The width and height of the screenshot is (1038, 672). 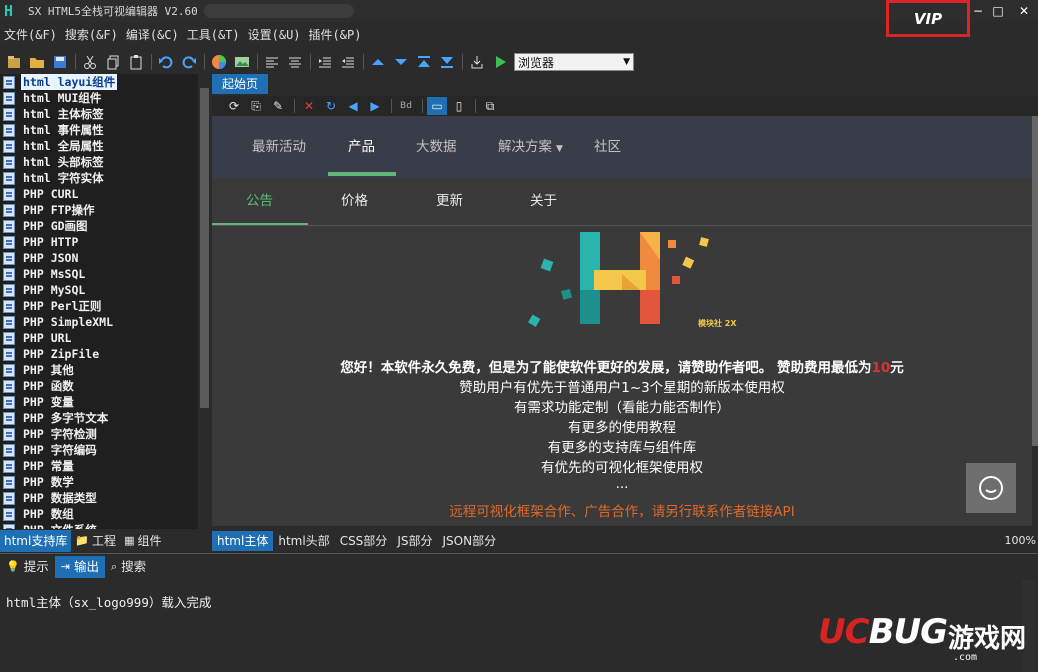 What do you see at coordinates (469, 541) in the screenshot?
I see `tab-json: JSON部分` at bounding box center [469, 541].